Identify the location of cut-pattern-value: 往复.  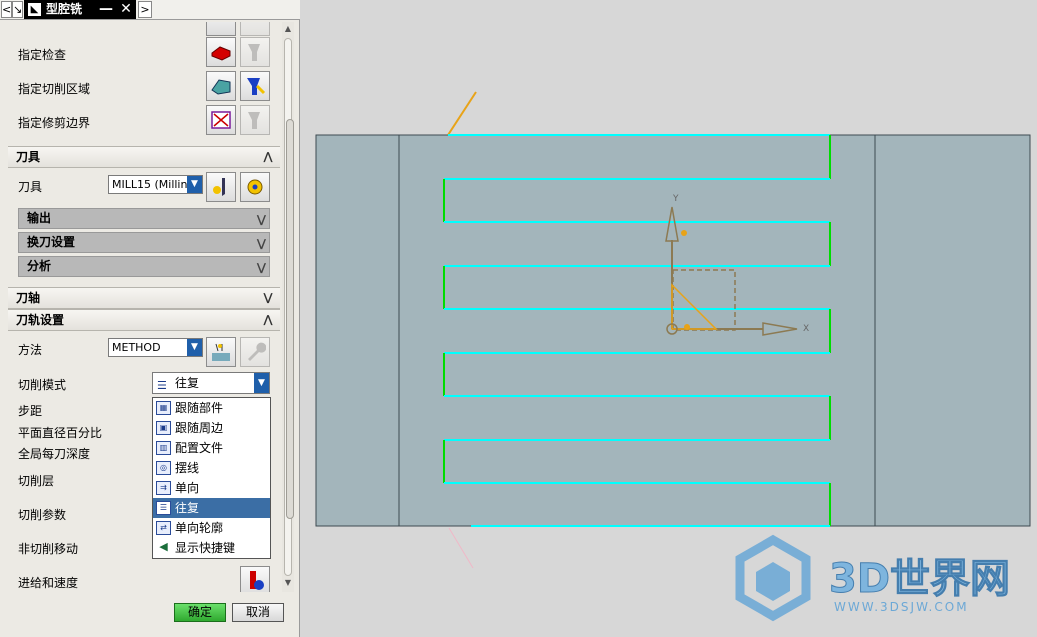
(187, 383).